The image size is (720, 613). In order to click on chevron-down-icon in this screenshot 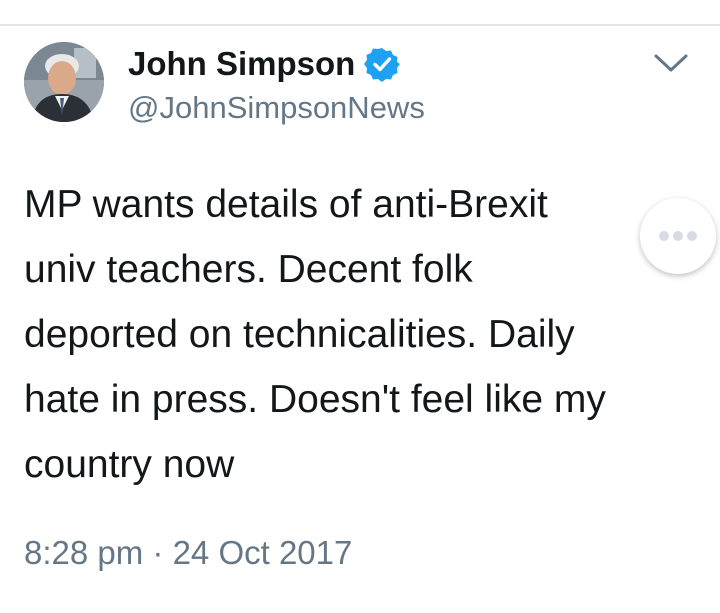, I will do `click(671, 63)`.